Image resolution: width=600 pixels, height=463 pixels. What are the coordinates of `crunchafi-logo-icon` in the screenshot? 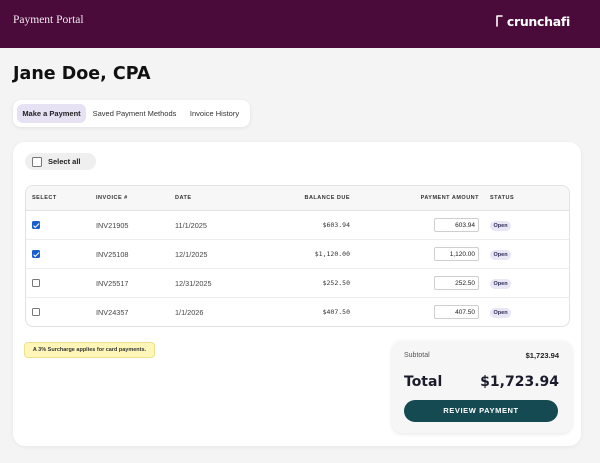 It's located at (499, 21).